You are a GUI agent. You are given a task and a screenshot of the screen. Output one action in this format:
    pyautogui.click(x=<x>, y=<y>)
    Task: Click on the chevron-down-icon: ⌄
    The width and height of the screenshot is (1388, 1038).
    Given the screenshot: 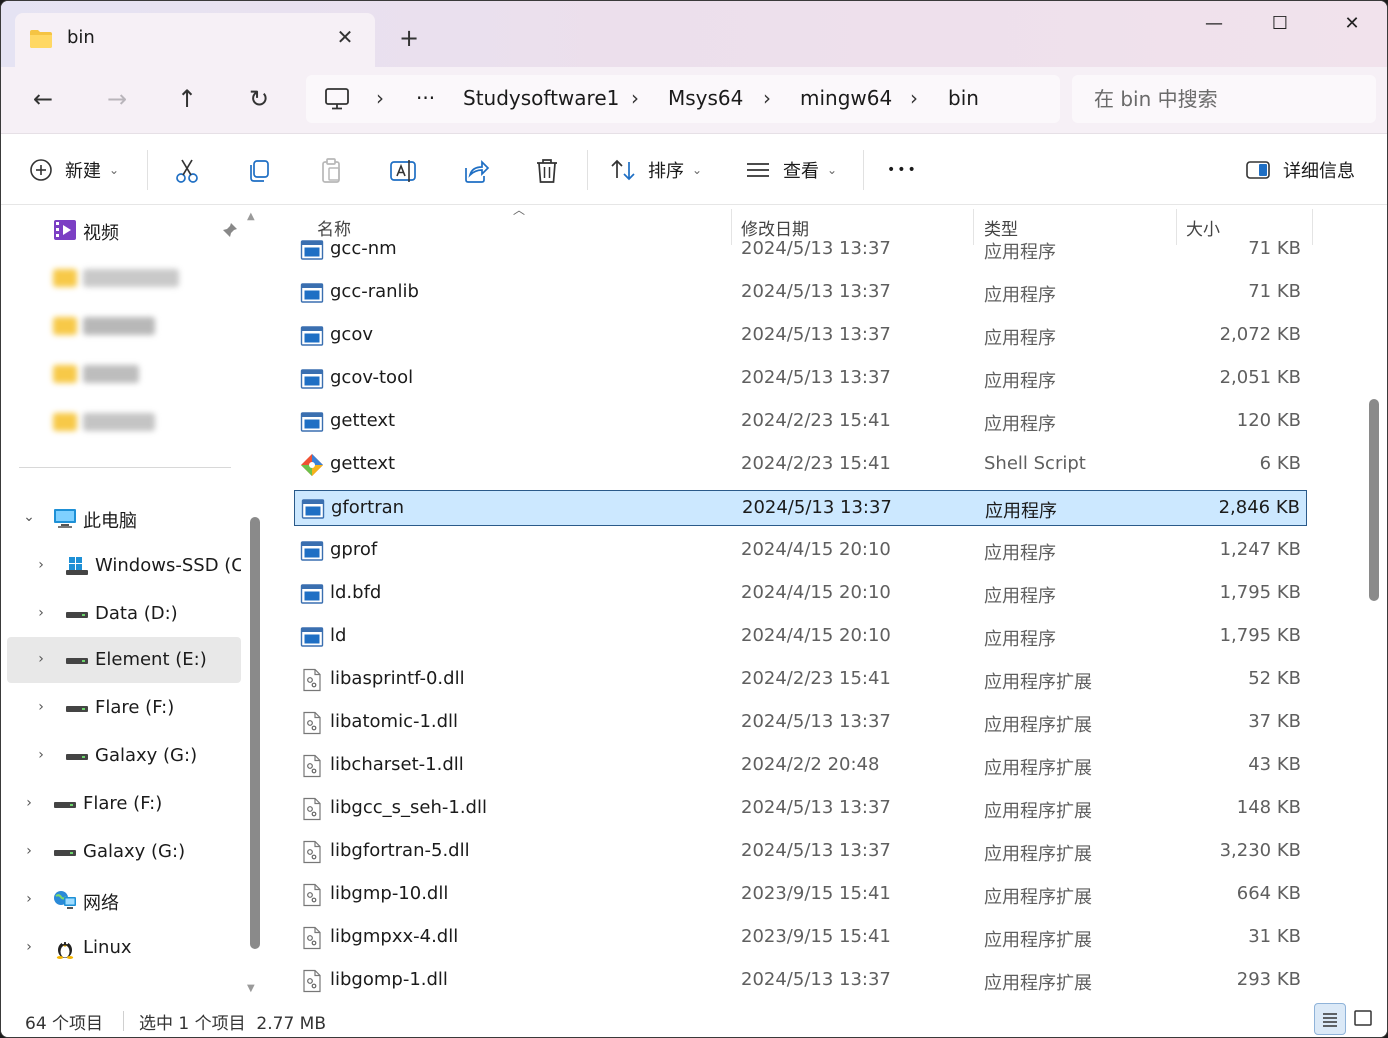 What is the action you would take?
    pyautogui.click(x=29, y=517)
    